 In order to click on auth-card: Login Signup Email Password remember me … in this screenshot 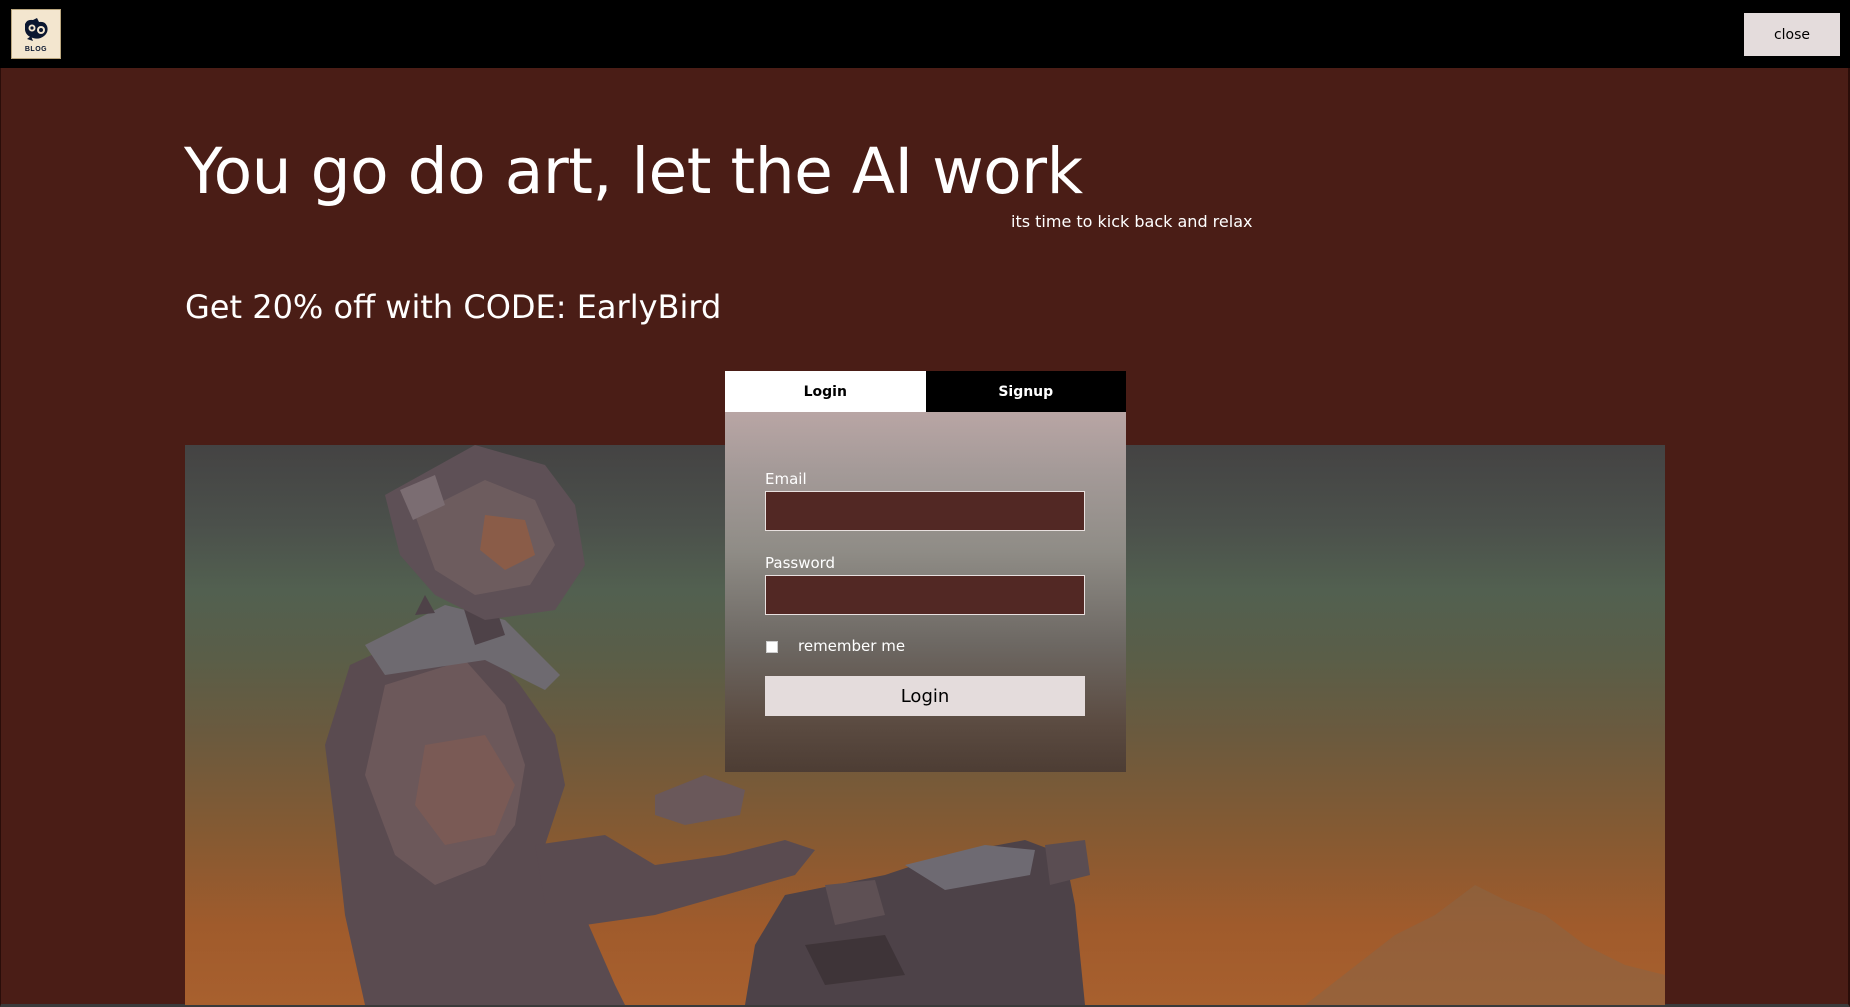, I will do `click(925, 571)`.